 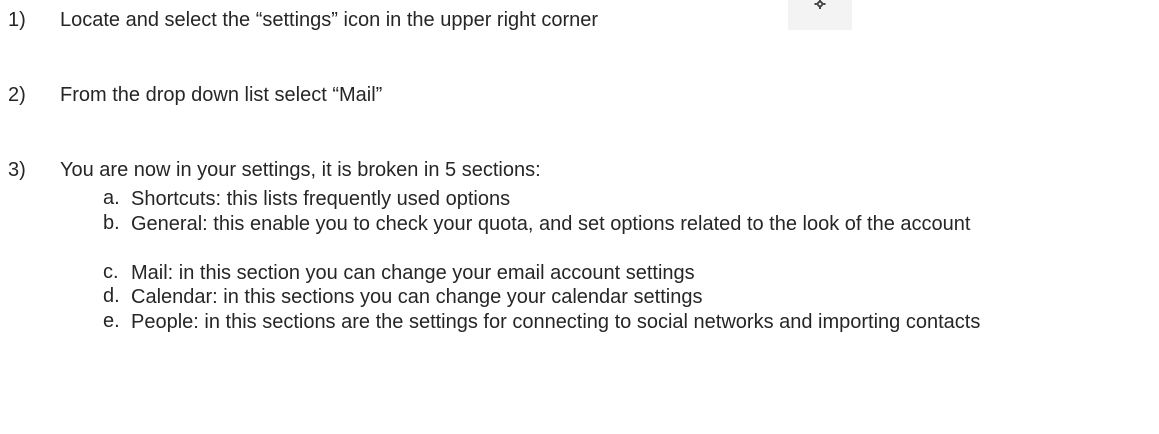 I want to click on settings-icon-image, so click(x=820, y=15).